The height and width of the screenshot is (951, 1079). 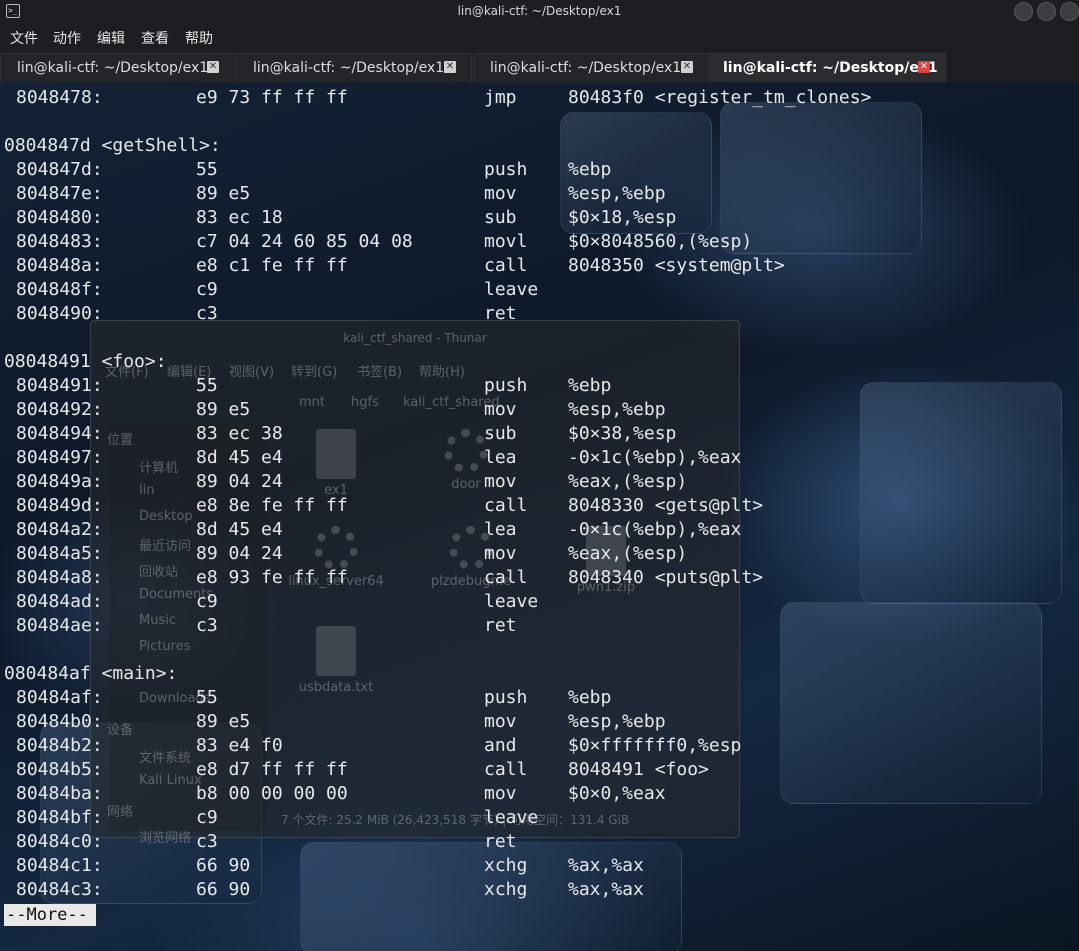 I want to click on tab-1: lin@kali-ctf: ~/Desktop/ex1 ✕, so click(x=117, y=67).